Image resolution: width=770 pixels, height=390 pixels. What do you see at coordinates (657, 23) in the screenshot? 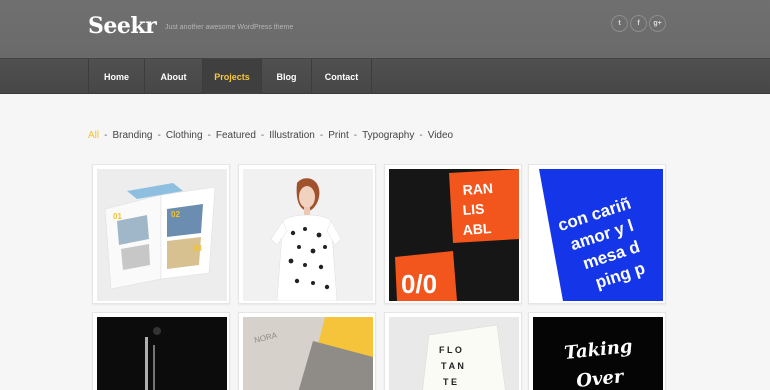
I see `google-plus-icon: g+` at bounding box center [657, 23].